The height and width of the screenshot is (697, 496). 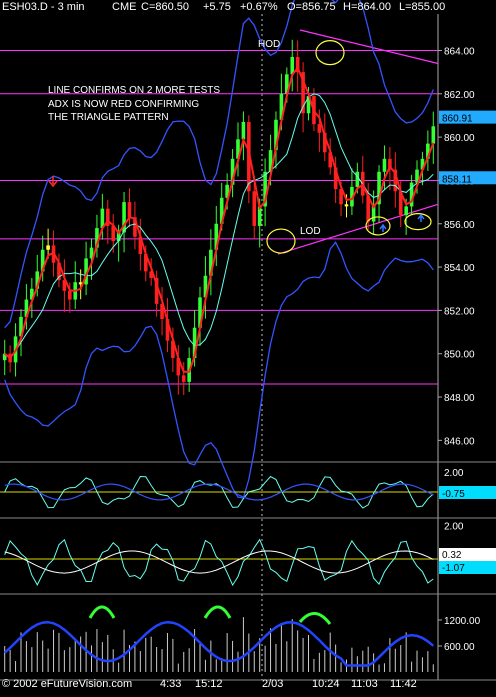 What do you see at coordinates (259, 7) in the screenshot?
I see `change-pct-value: +0.67%` at bounding box center [259, 7].